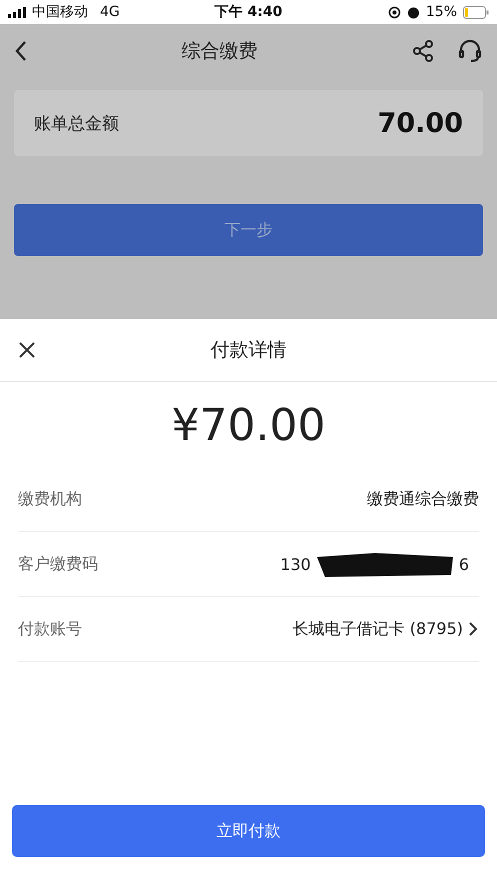 The height and width of the screenshot is (883, 497). Describe the element at coordinates (295, 564) in the screenshot. I see `row-value: 130` at that location.